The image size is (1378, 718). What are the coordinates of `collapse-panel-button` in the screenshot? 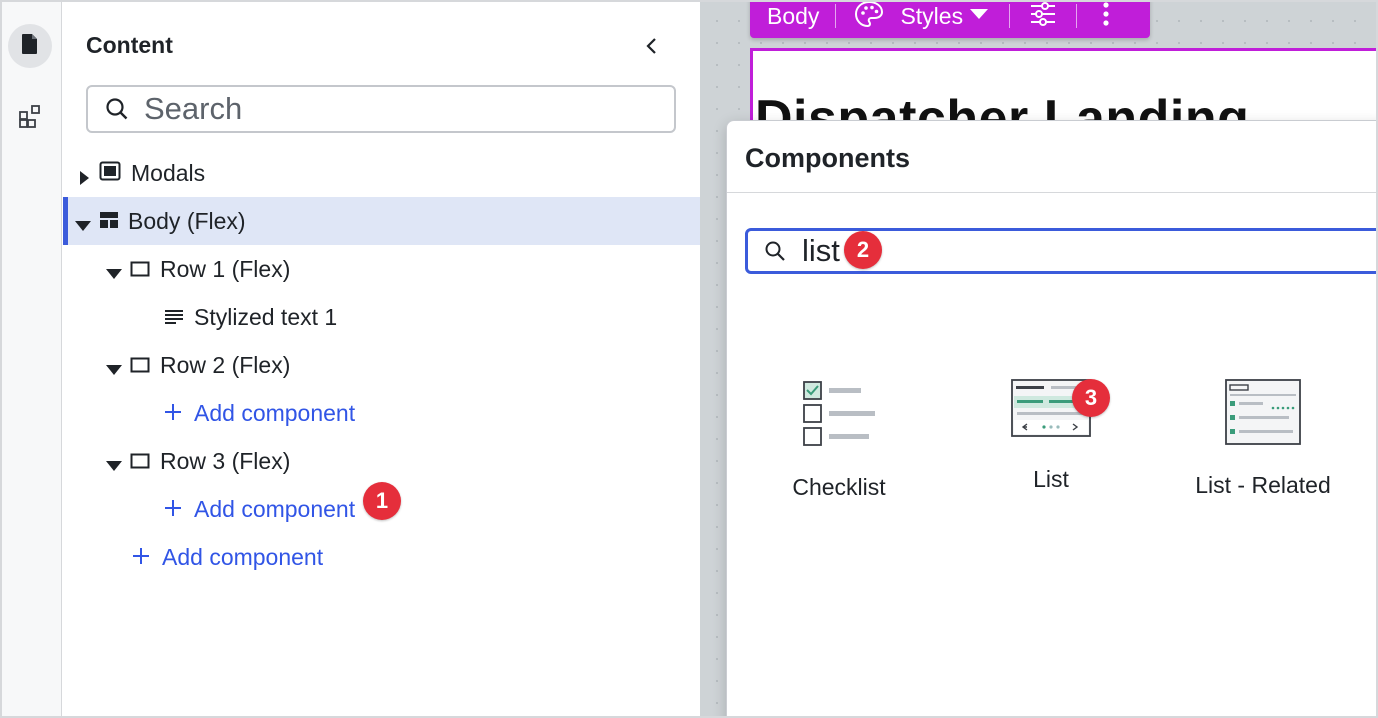 It's located at (652, 46).